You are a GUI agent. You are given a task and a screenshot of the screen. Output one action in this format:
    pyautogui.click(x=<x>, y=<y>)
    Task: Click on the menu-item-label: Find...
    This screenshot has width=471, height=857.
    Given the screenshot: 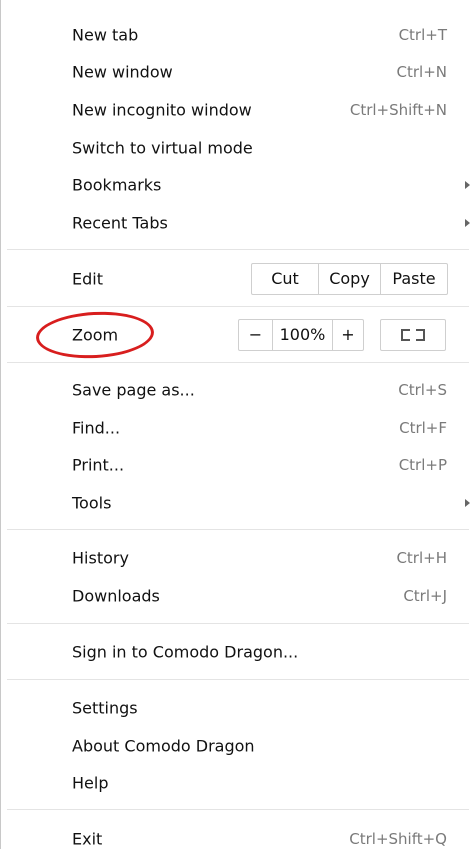 What is the action you would take?
    pyautogui.click(x=96, y=427)
    